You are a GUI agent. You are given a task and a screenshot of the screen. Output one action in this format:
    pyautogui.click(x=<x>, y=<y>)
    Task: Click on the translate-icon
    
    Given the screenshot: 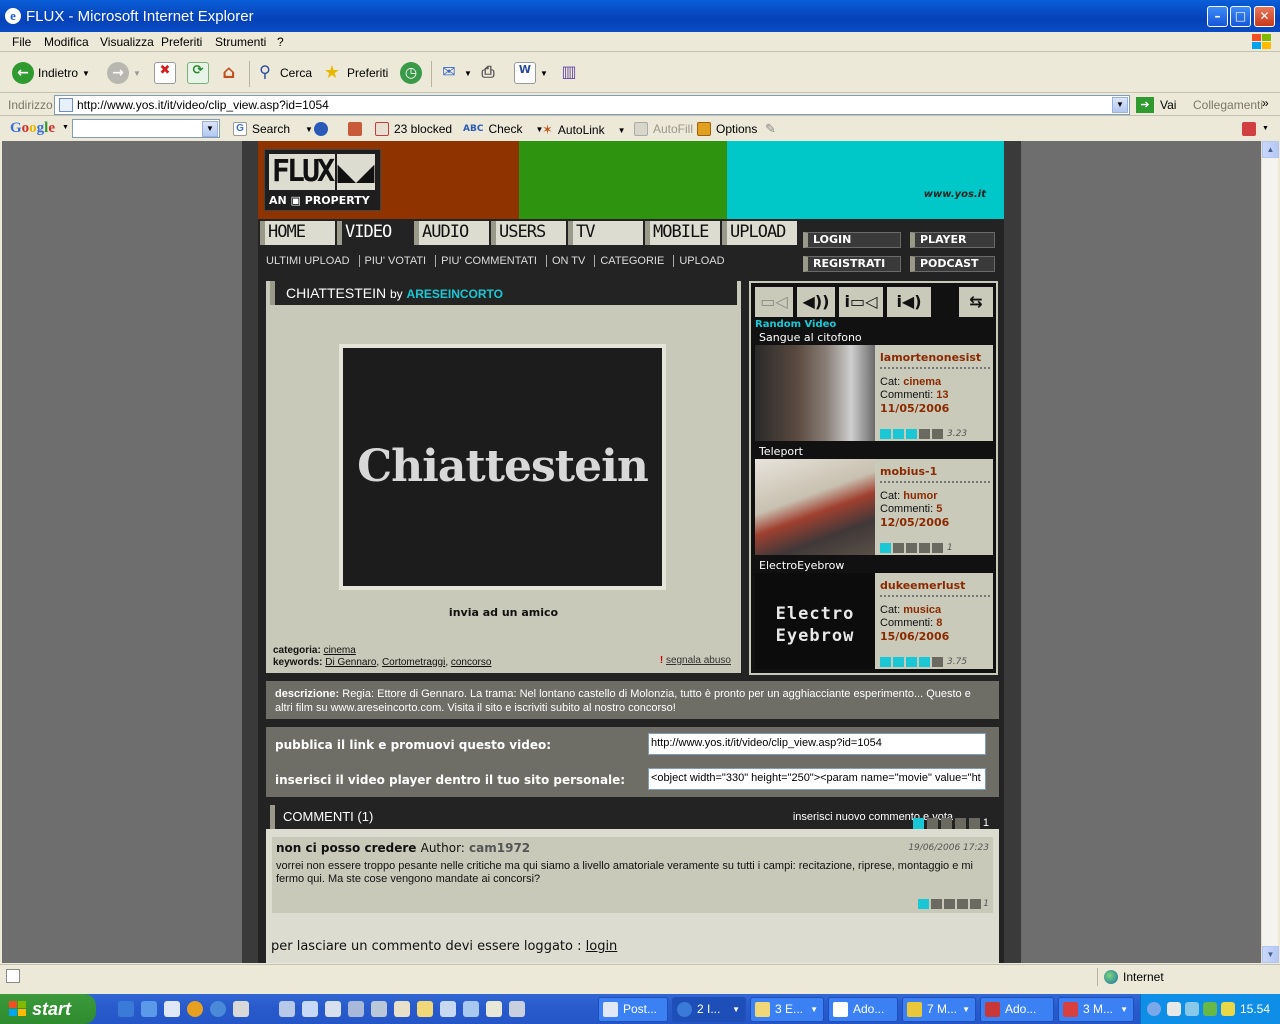 What is the action you would take?
    pyautogui.click(x=1249, y=129)
    